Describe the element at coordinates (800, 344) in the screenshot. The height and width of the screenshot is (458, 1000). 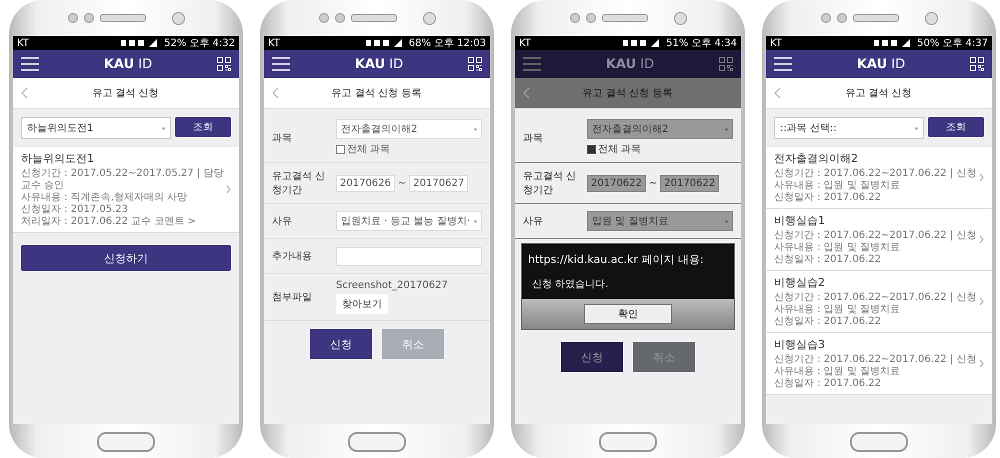
I see `card-title: 비행실습3` at that location.